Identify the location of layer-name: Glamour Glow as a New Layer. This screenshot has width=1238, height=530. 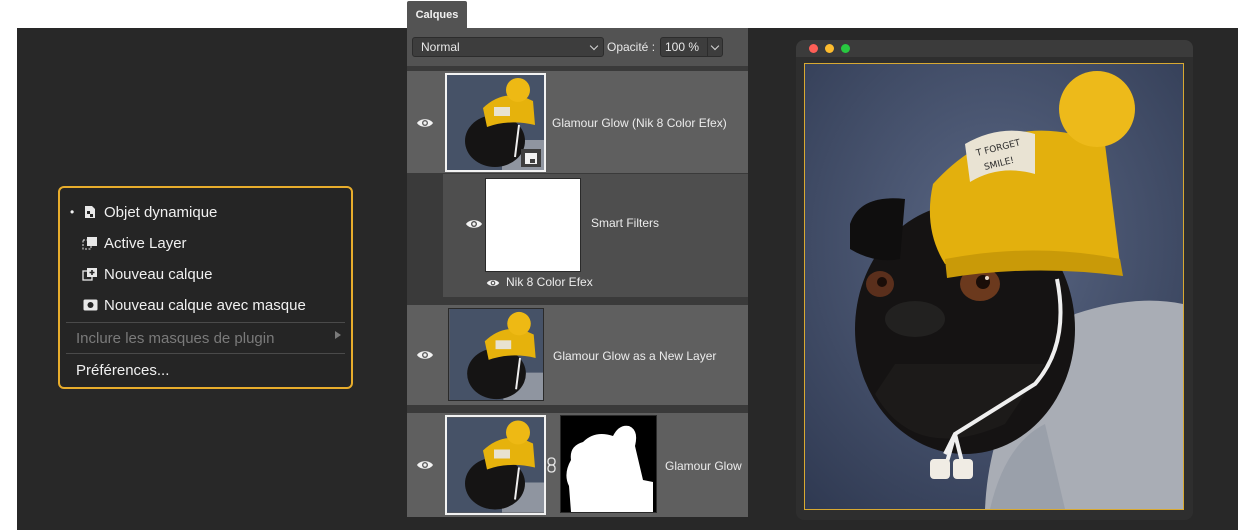
(635, 356).